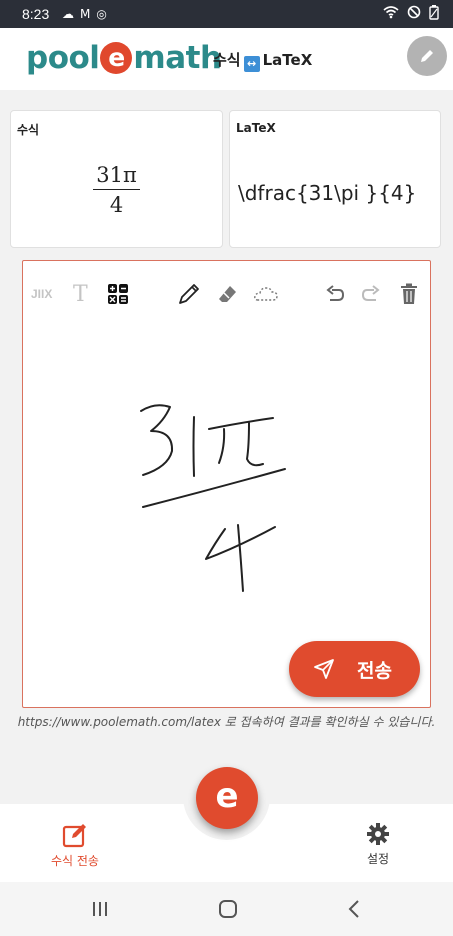 The width and height of the screenshot is (453, 936). Describe the element at coordinates (354, 669) in the screenshot. I see `send-button: 전송` at that location.